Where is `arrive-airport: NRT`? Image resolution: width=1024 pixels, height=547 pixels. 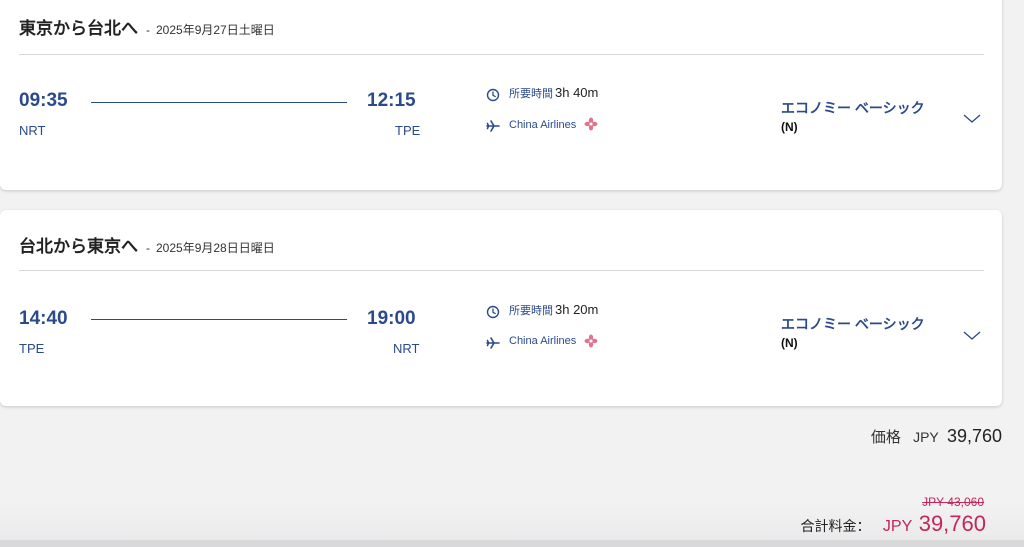
arrive-airport: NRT is located at coordinates (406, 348).